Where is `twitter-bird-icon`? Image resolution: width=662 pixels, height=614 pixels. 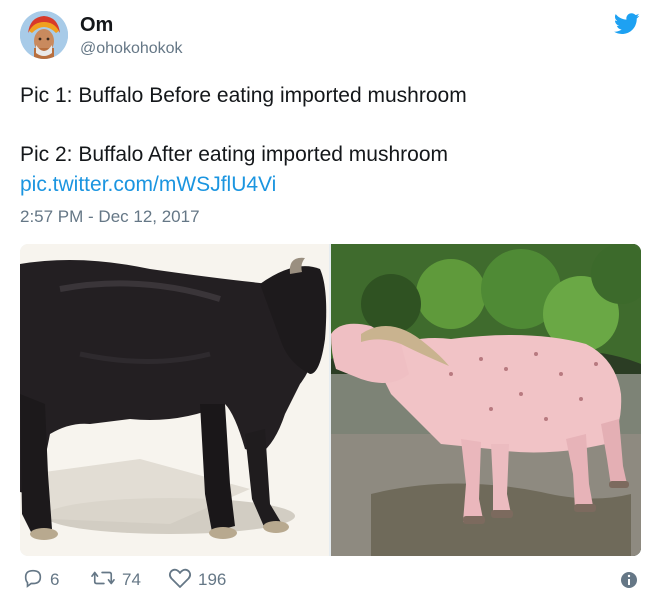 twitter-bird-icon is located at coordinates (626, 24).